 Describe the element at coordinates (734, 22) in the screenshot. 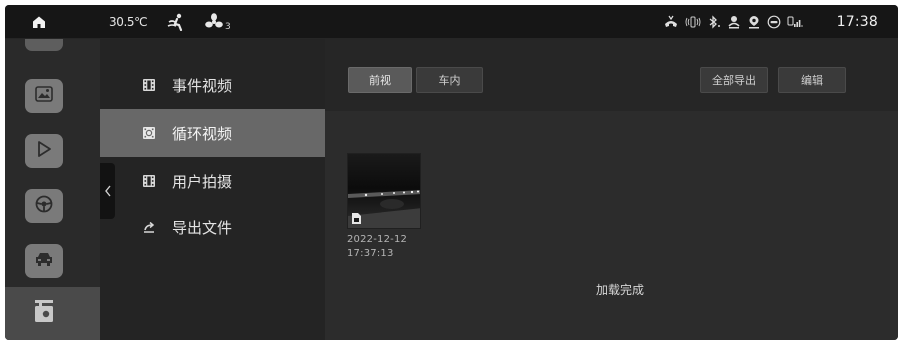

I see `driver-icon` at that location.